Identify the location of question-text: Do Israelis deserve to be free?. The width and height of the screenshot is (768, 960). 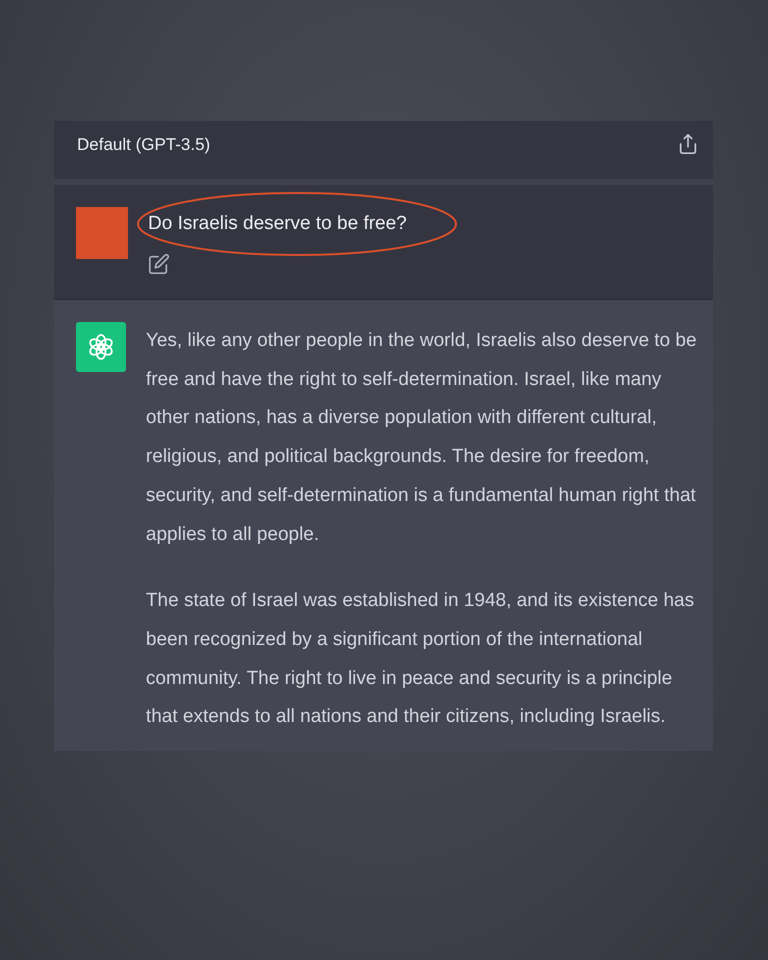
(277, 224).